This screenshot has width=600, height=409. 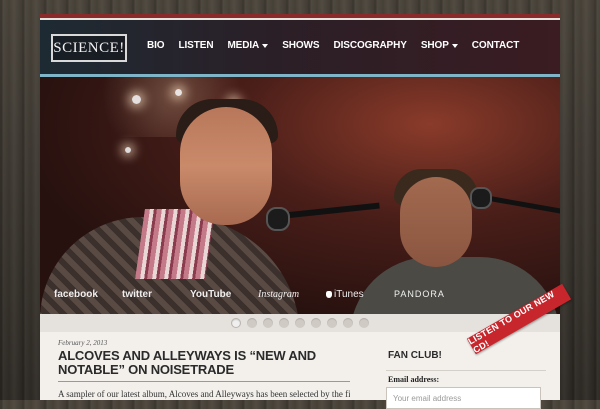 I want to click on band-member-1-head, so click(x=226, y=166).